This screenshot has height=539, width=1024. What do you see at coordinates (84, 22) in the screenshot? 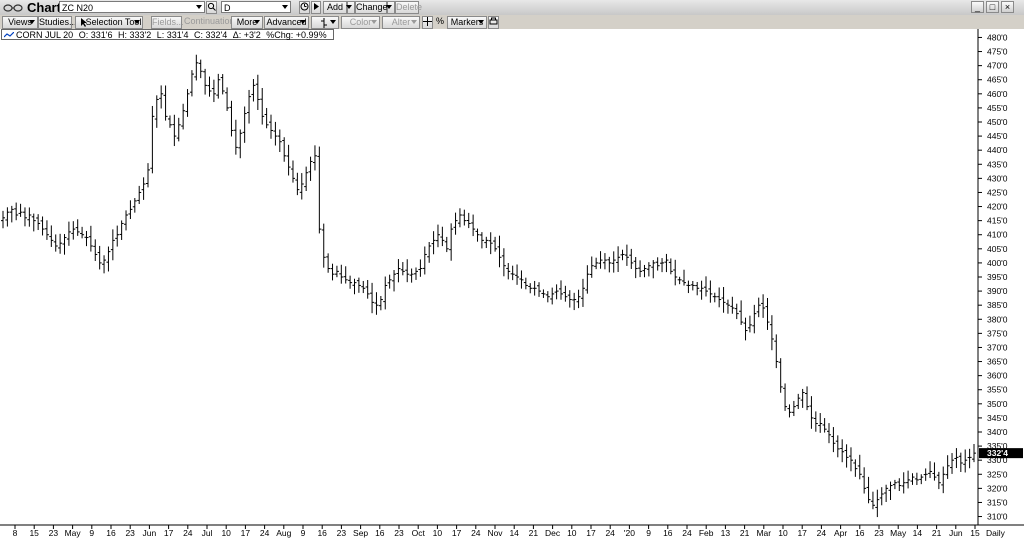
I see `cursor-arrow-icon` at bounding box center [84, 22].